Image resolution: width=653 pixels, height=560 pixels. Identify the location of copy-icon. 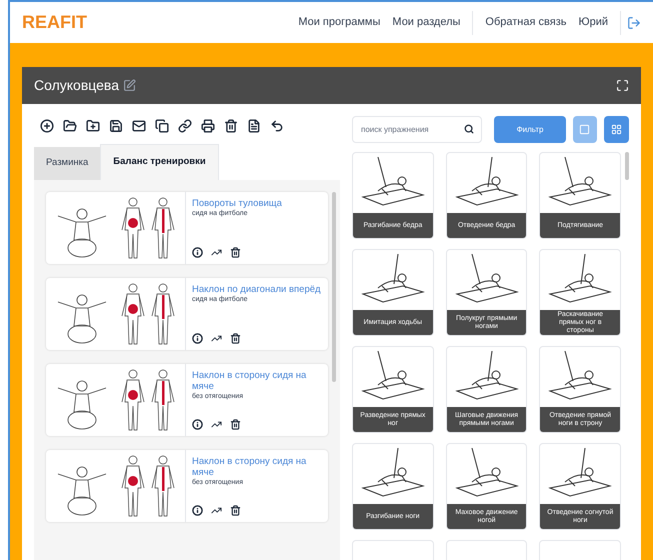
(162, 126).